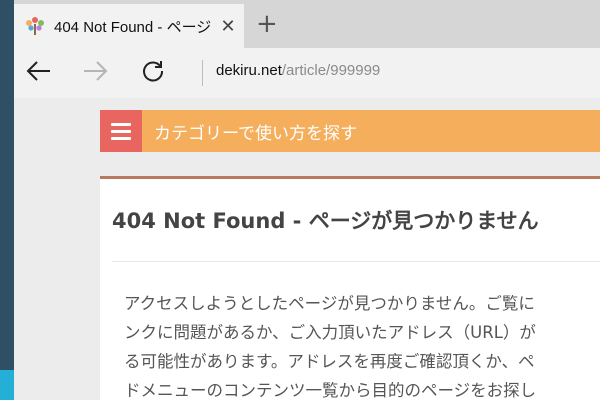 The width and height of the screenshot is (600, 400). Describe the element at coordinates (329, 361) in the screenshot. I see `body-line: る可能性があります。アドレスを再度ご確認頂くか、ペ` at that location.